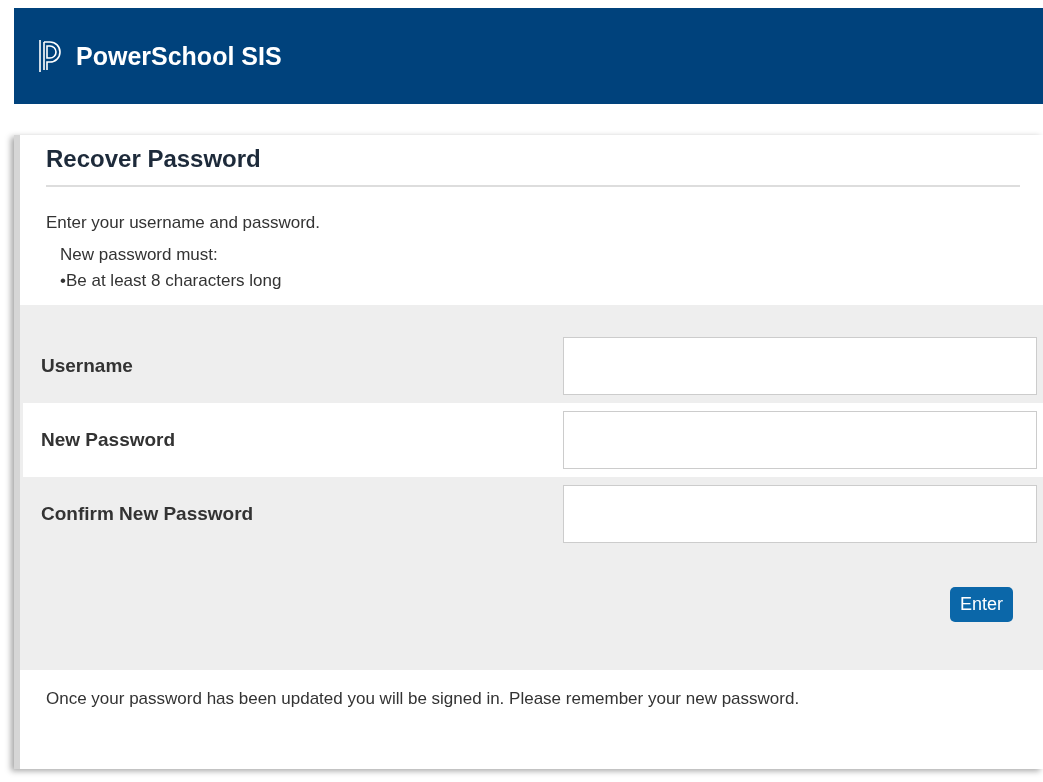 This screenshot has width=1043, height=782. What do you see at coordinates (147, 514) in the screenshot?
I see `field-label: Confirm New Password` at bounding box center [147, 514].